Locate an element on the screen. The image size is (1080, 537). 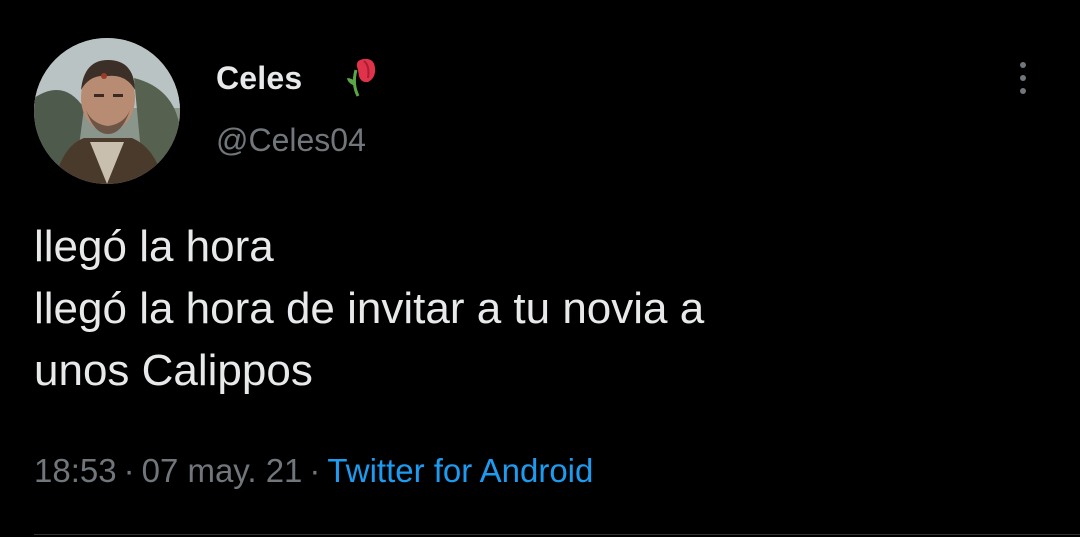
avatar is located at coordinates (107, 111).